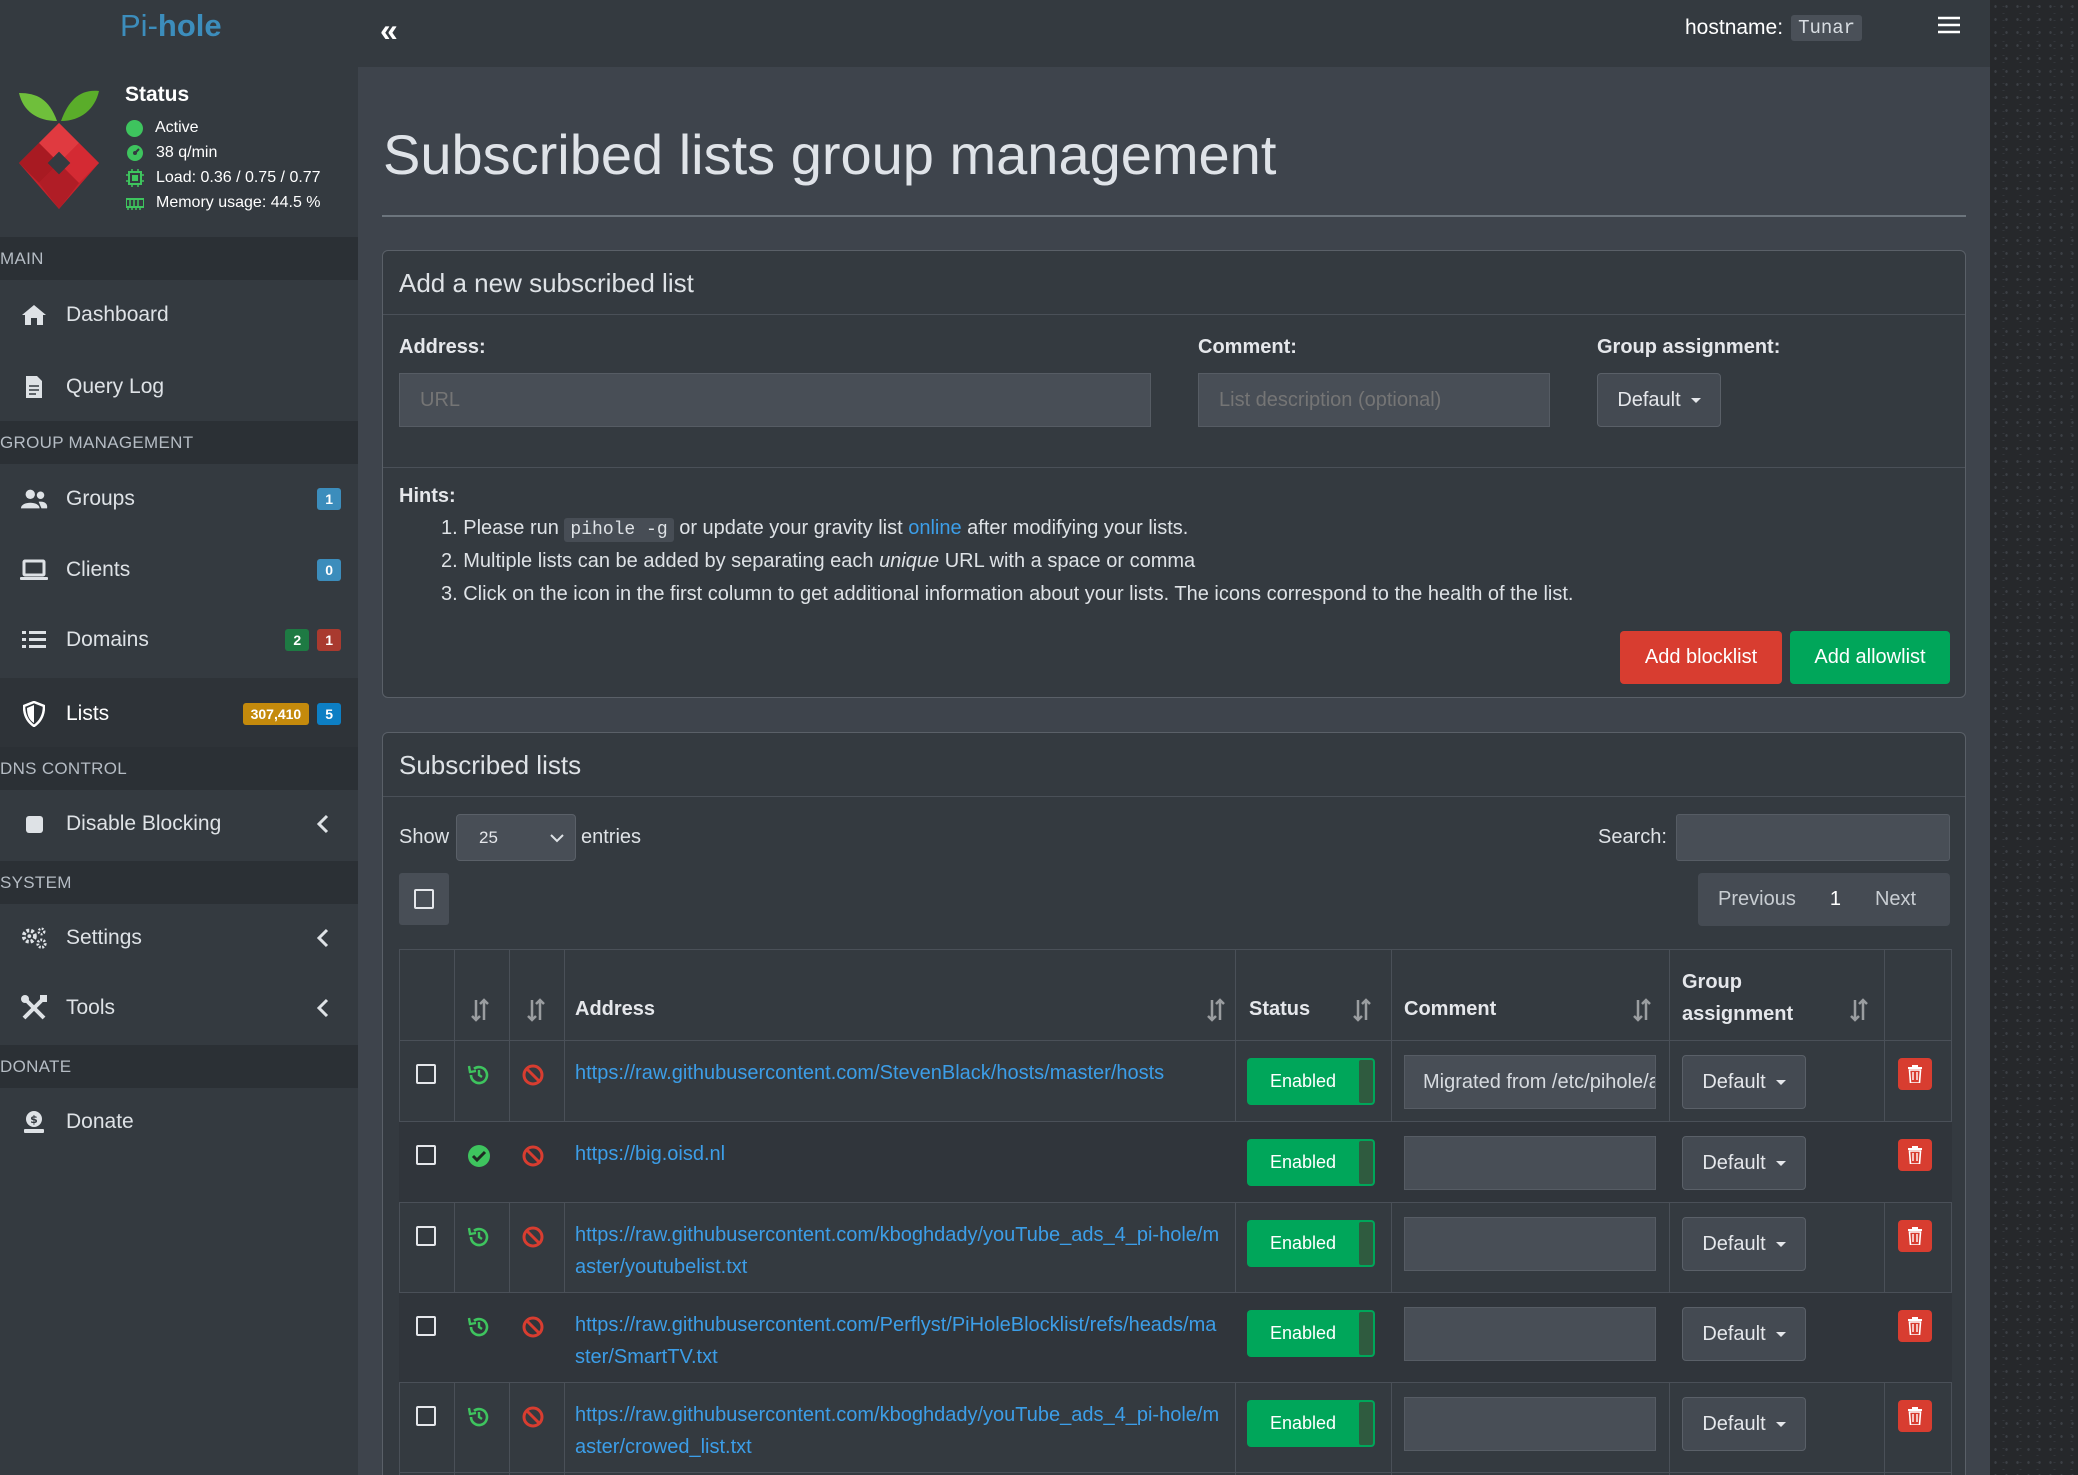 This screenshot has width=2078, height=1475. I want to click on pagination-next: Next, so click(1895, 899).